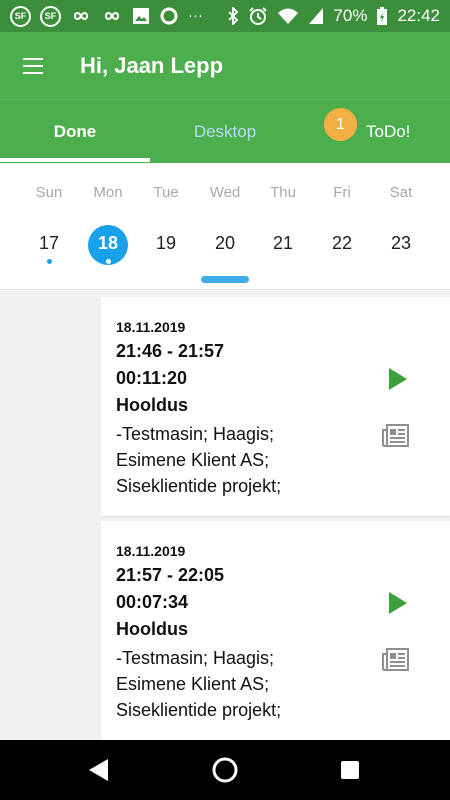  I want to click on back-button, so click(100, 770).